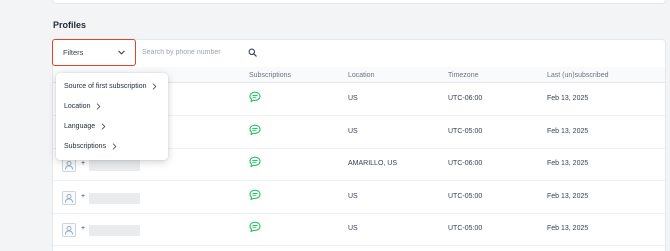  Describe the element at coordinates (85, 146) in the screenshot. I see `filter-menu-item-label: Subscriptions` at that location.